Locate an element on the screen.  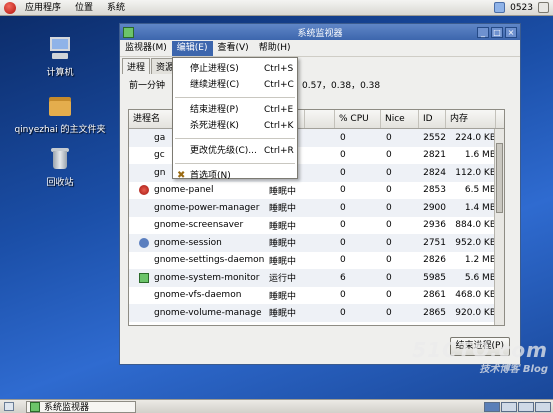
clock: 0523 is located at coordinates (521, 8).